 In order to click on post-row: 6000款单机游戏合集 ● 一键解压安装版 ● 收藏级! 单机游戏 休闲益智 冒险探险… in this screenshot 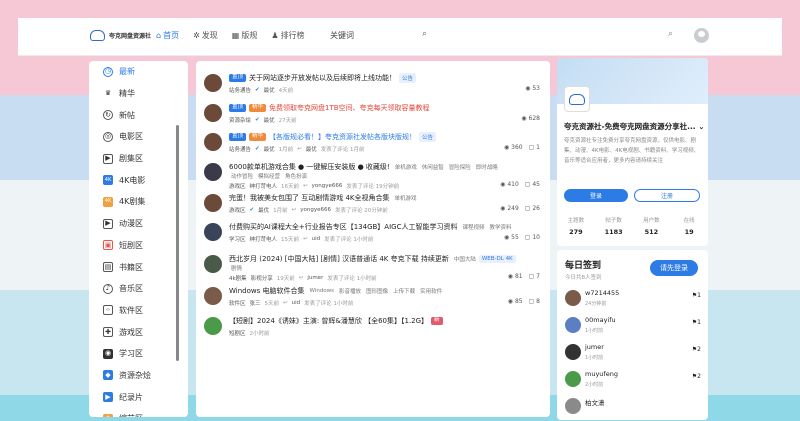, I will do `click(373, 174)`.